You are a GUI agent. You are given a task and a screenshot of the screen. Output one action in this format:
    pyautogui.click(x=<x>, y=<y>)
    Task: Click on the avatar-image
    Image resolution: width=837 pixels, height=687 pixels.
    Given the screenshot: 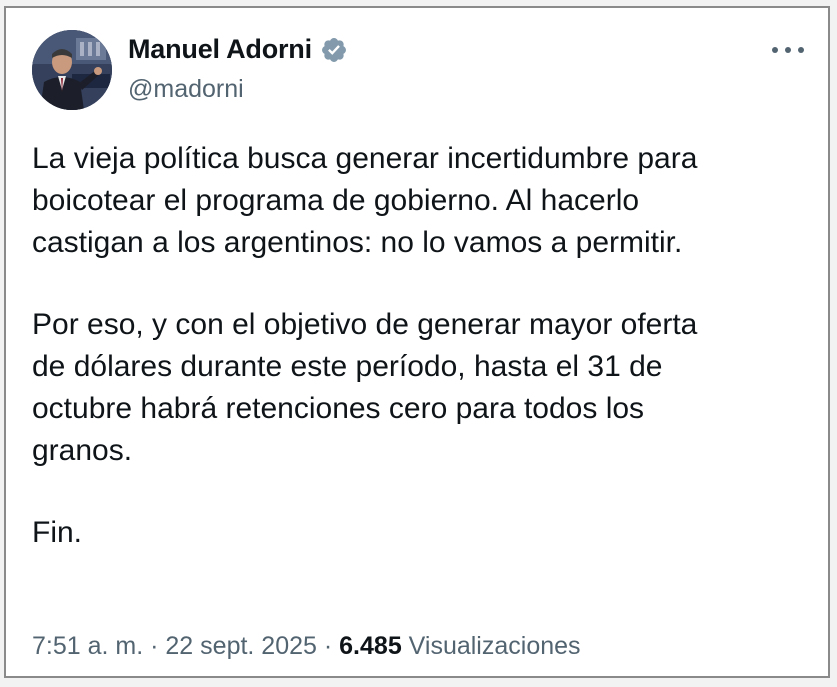 What is the action you would take?
    pyautogui.click(x=72, y=70)
    